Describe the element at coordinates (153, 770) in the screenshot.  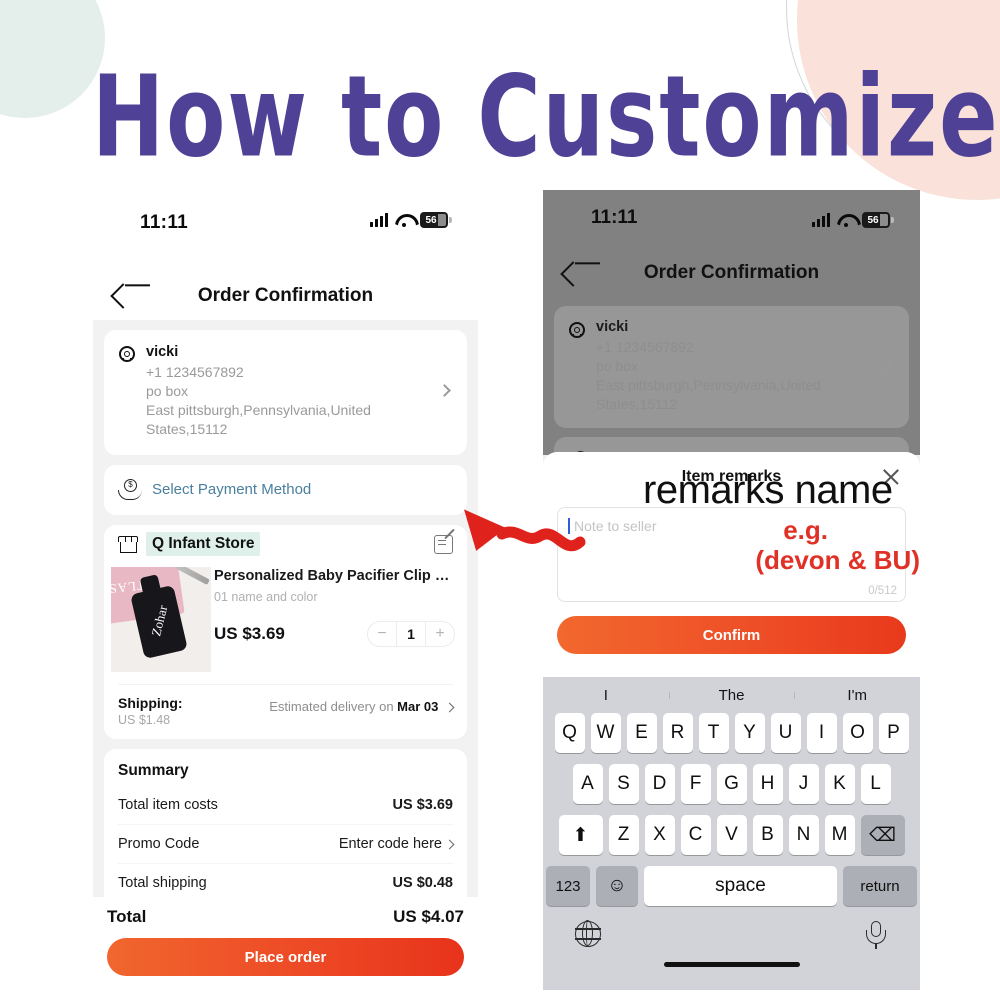
I see `summary-title: Summary` at that location.